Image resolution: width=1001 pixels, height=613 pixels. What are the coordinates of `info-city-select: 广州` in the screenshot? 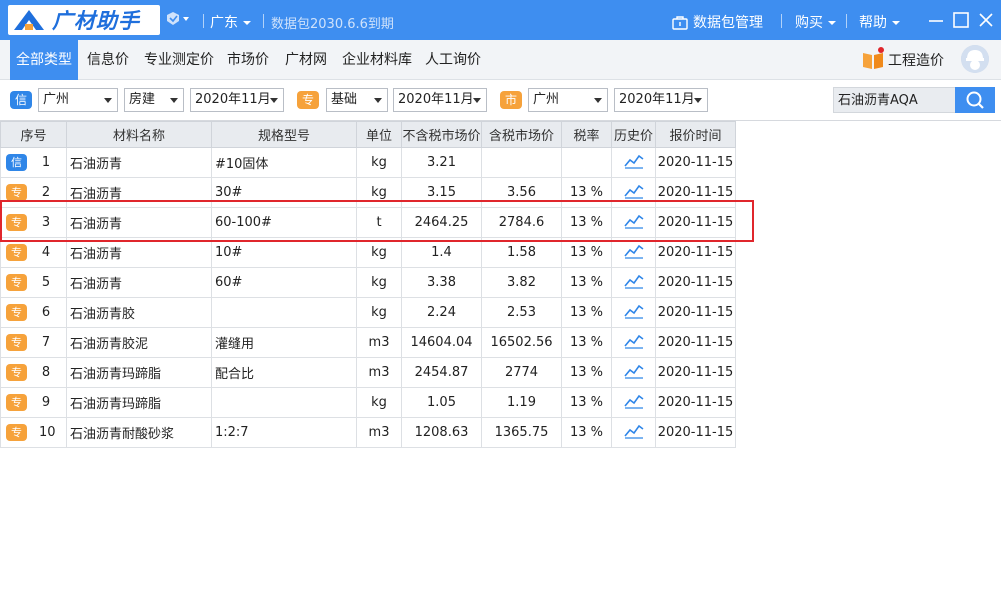 It's located at (78, 100).